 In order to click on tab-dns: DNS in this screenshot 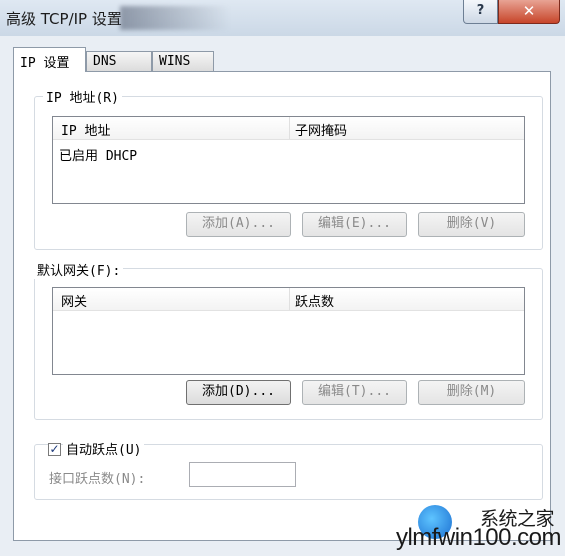, I will do `click(119, 61)`.